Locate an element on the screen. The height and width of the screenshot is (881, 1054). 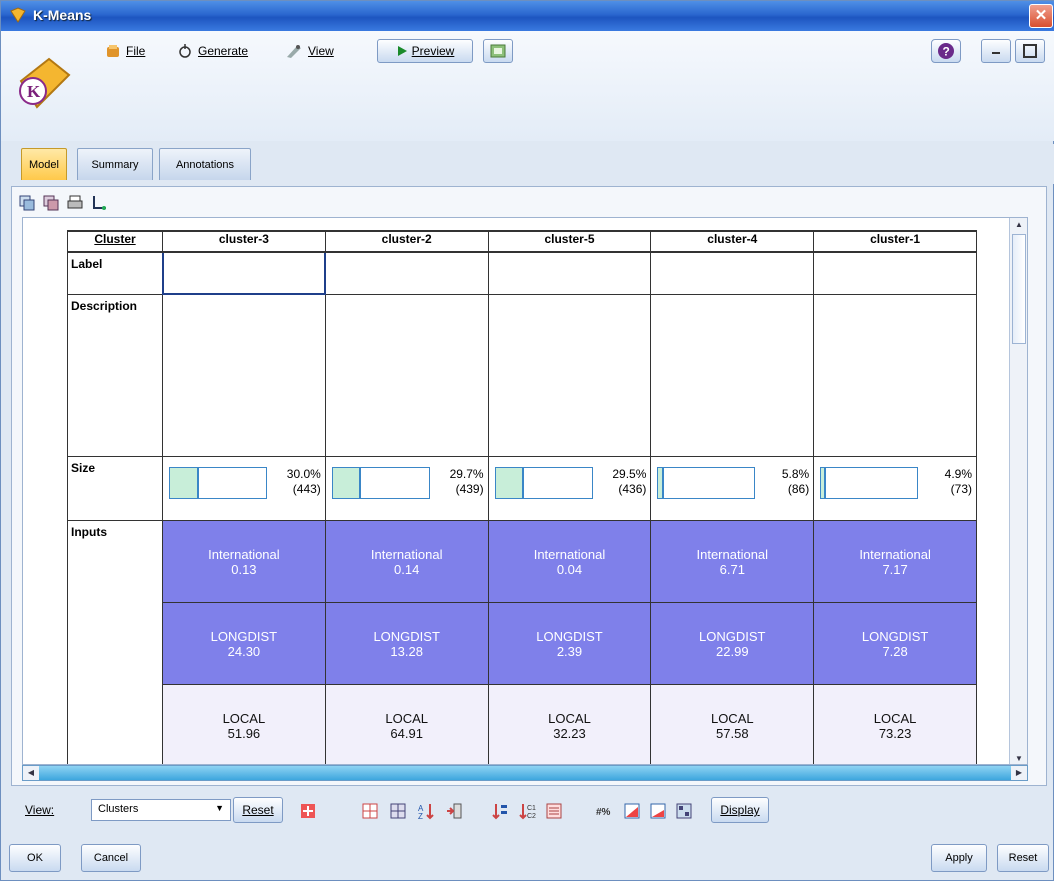
view-select: Clusters ▼ is located at coordinates (161, 810).